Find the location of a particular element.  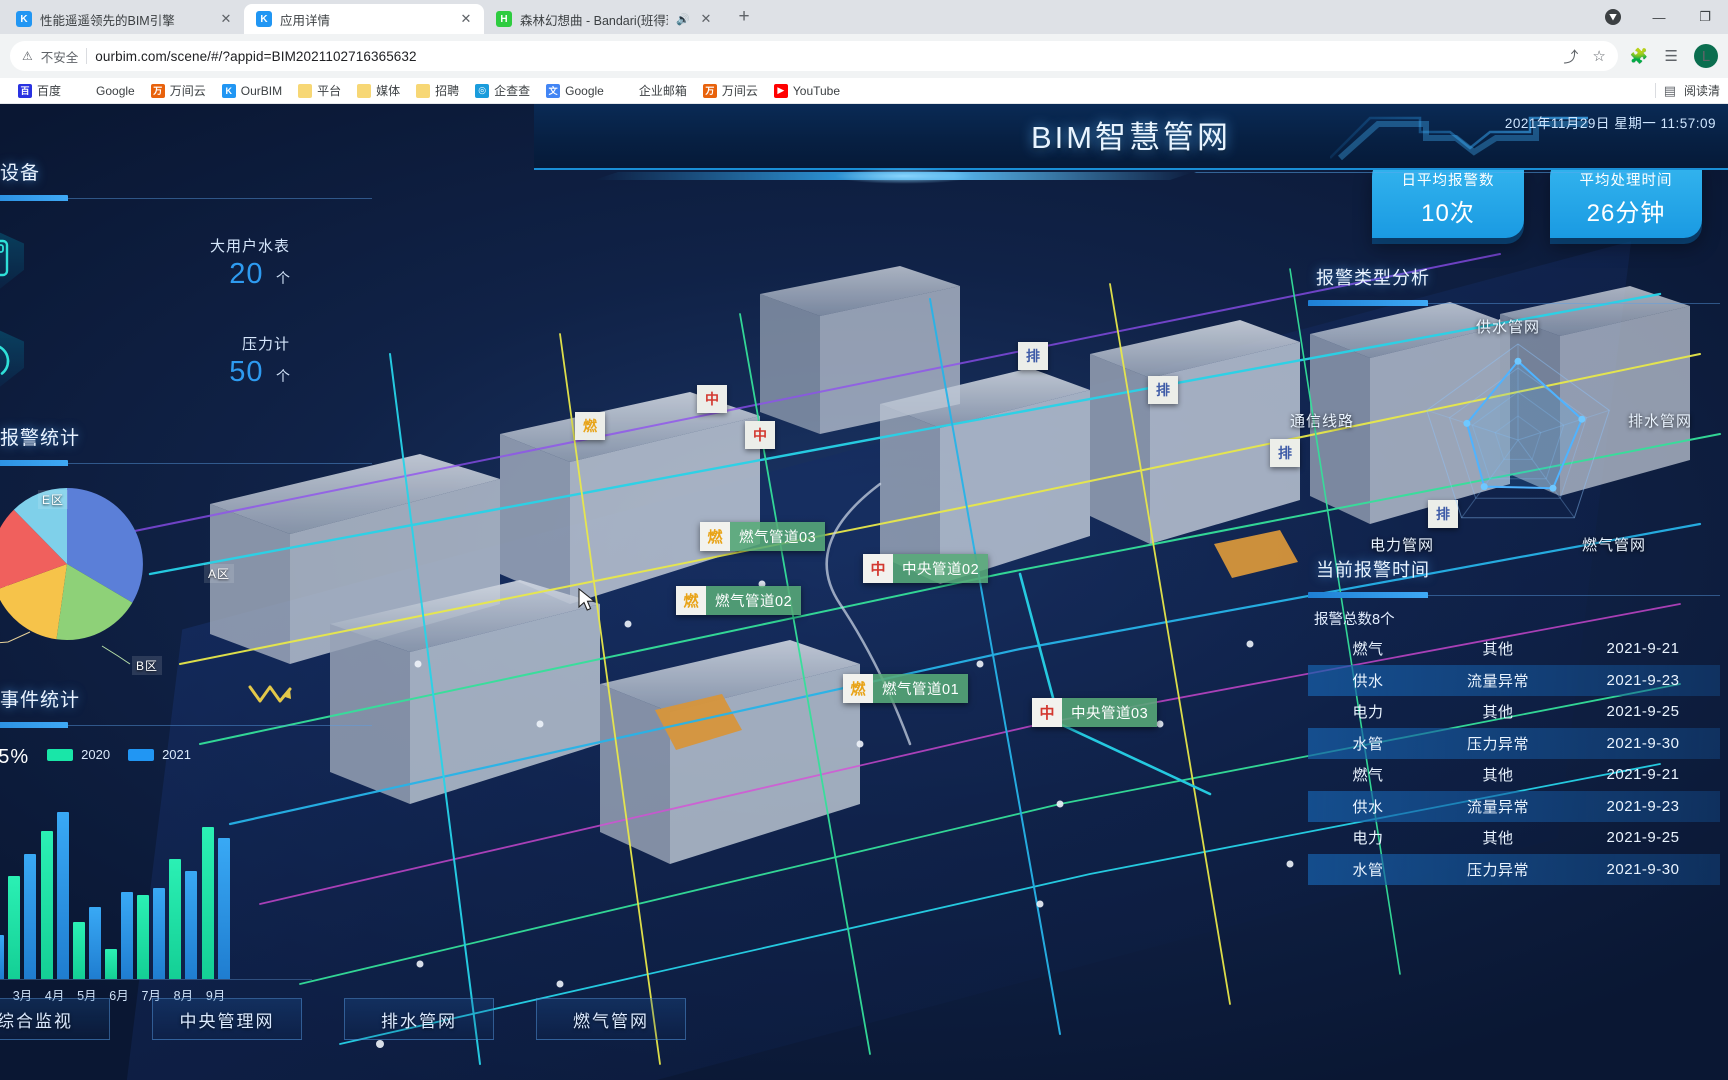

bookmark-wanjianyun: 万 万间云 is located at coordinates (178, 91).